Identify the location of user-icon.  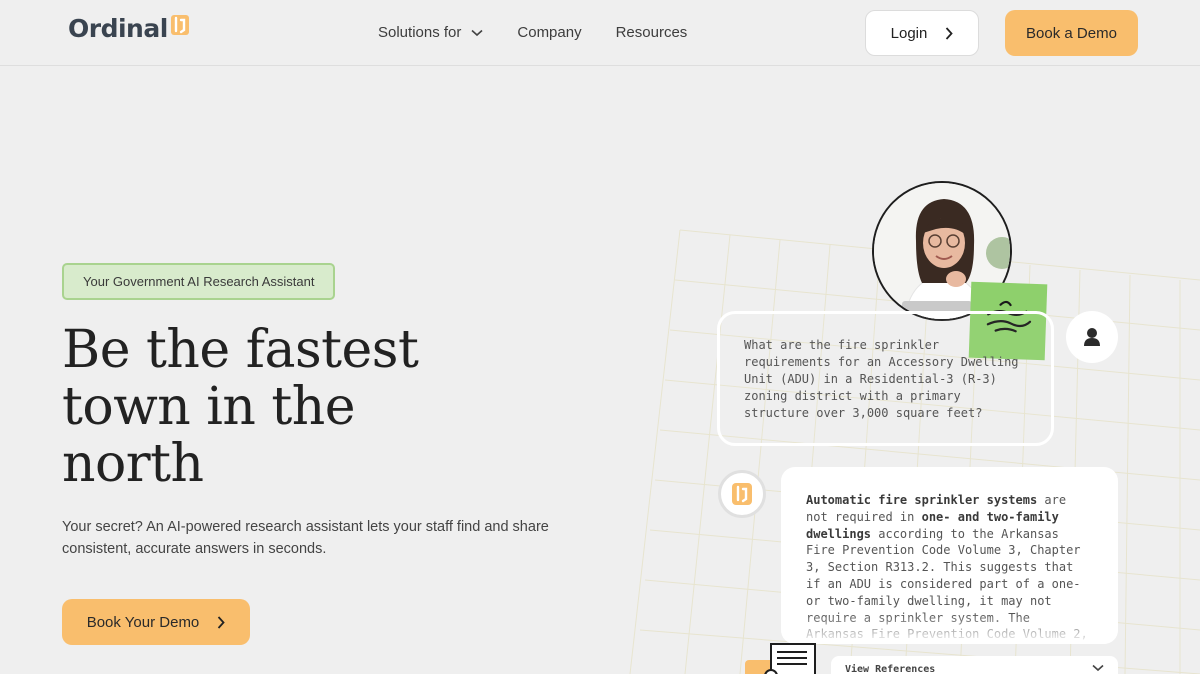
(1092, 337).